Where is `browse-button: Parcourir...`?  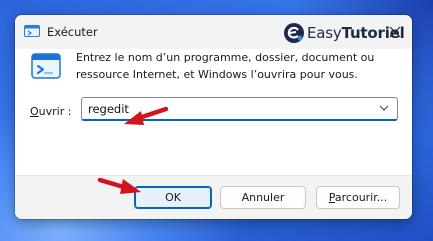 browse-button: Parcourir... is located at coordinates (358, 197).